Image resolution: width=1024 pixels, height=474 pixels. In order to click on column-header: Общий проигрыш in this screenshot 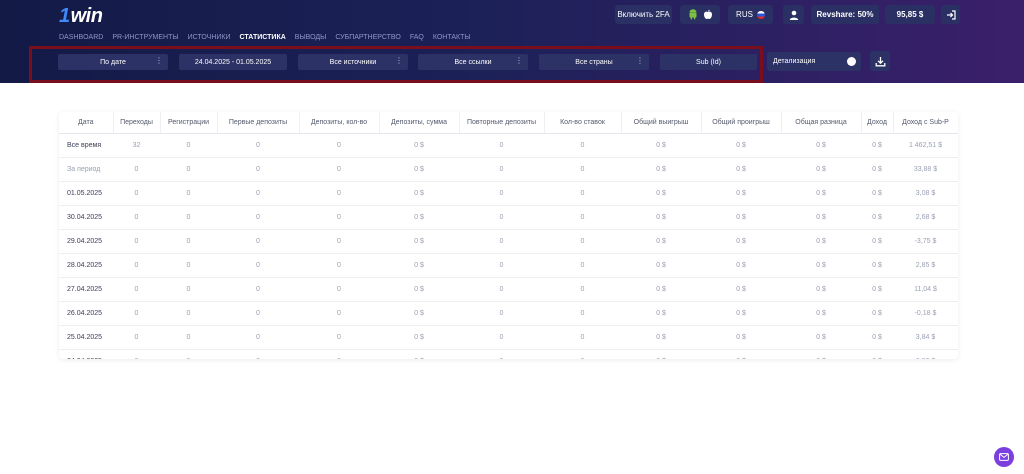, I will do `click(741, 123)`.